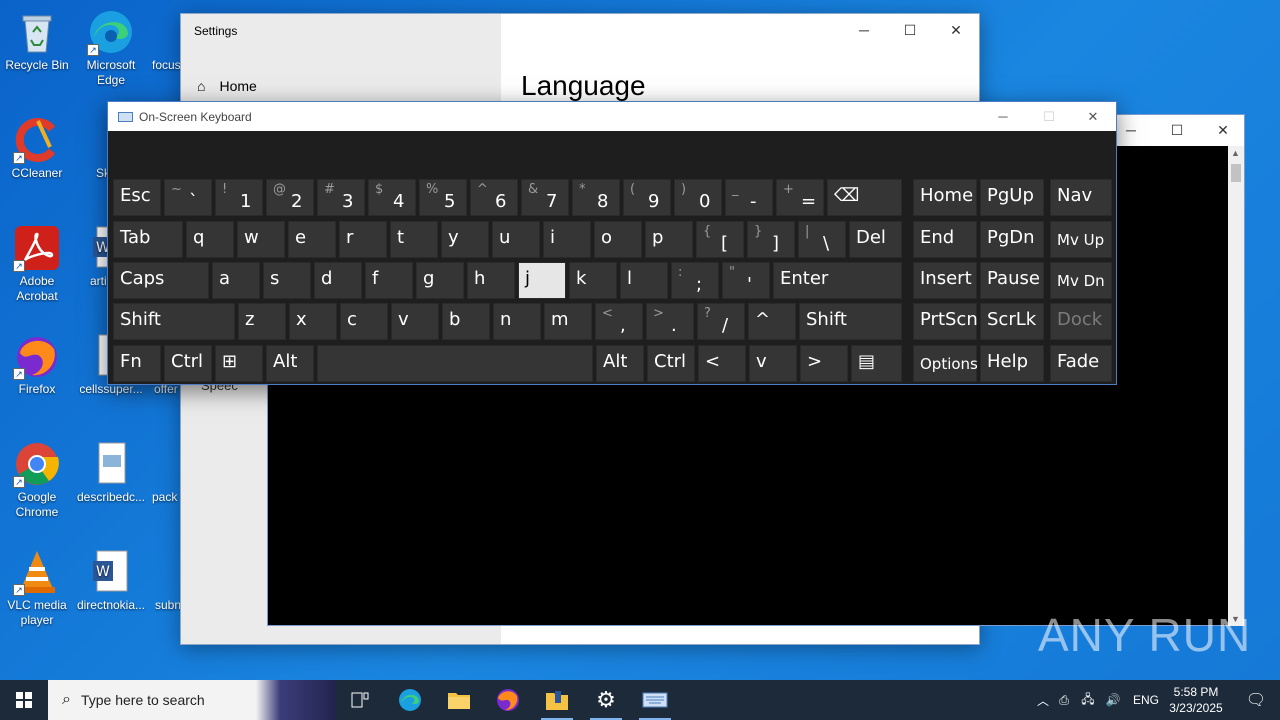  What do you see at coordinates (148, 239) in the screenshot?
I see `key-tab: Tab` at bounding box center [148, 239].